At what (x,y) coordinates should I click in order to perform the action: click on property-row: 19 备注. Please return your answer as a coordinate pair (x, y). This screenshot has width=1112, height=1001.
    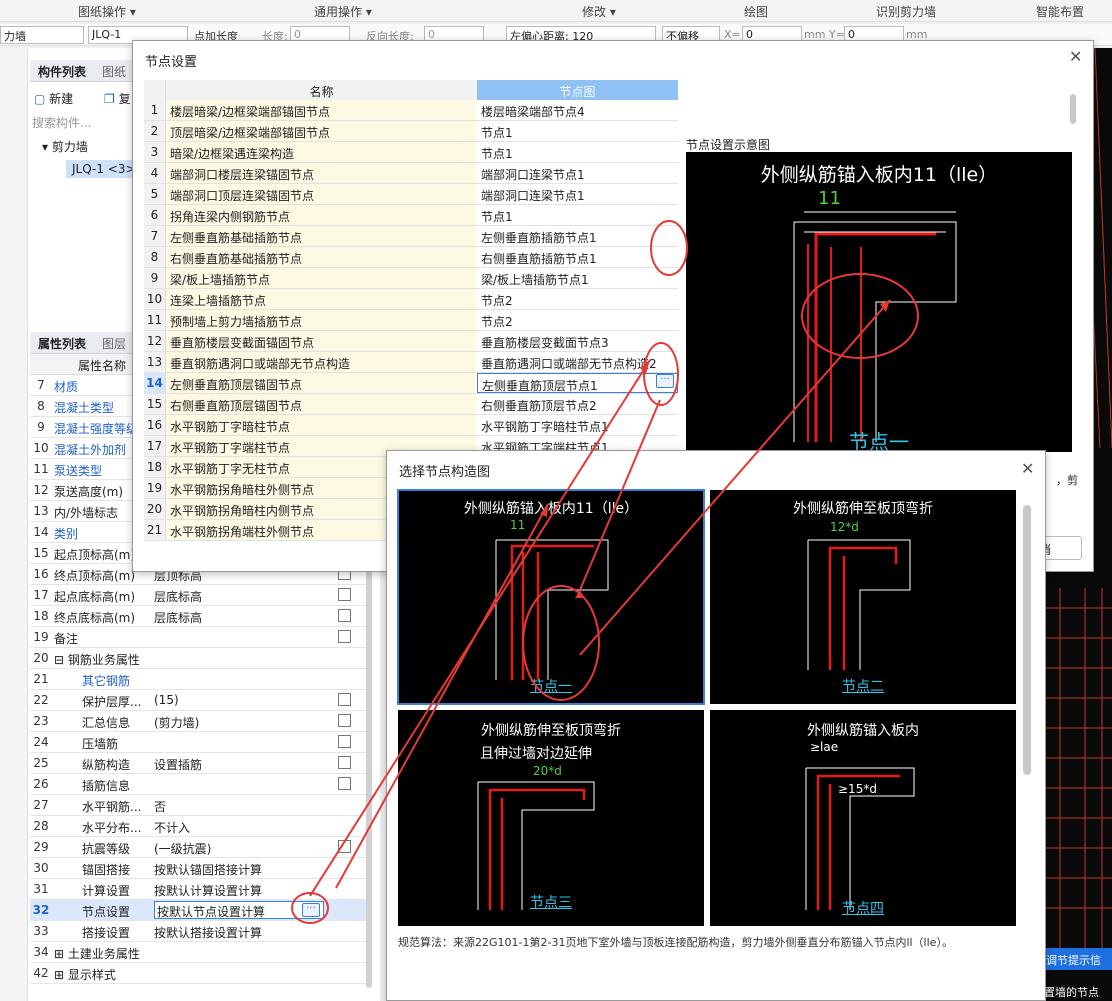
    Looking at the image, I should click on (200, 637).